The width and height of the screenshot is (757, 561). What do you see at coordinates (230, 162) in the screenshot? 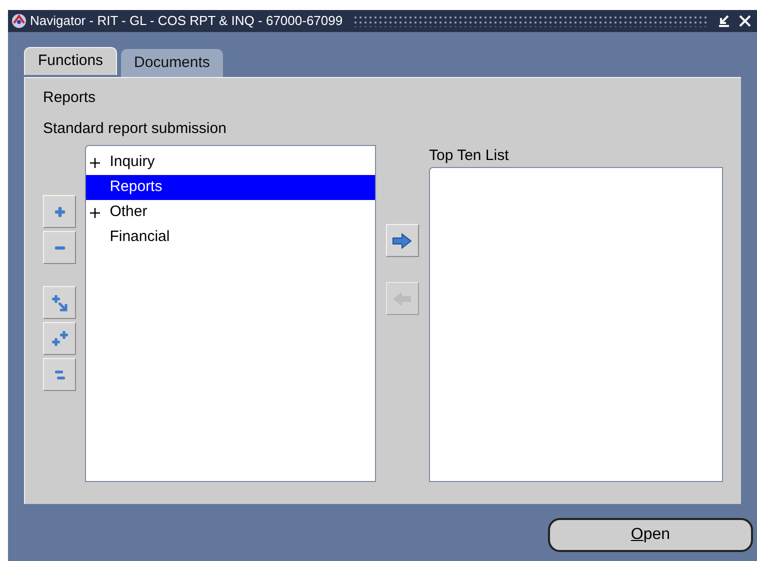
I see `tree-item: Inquiry` at bounding box center [230, 162].